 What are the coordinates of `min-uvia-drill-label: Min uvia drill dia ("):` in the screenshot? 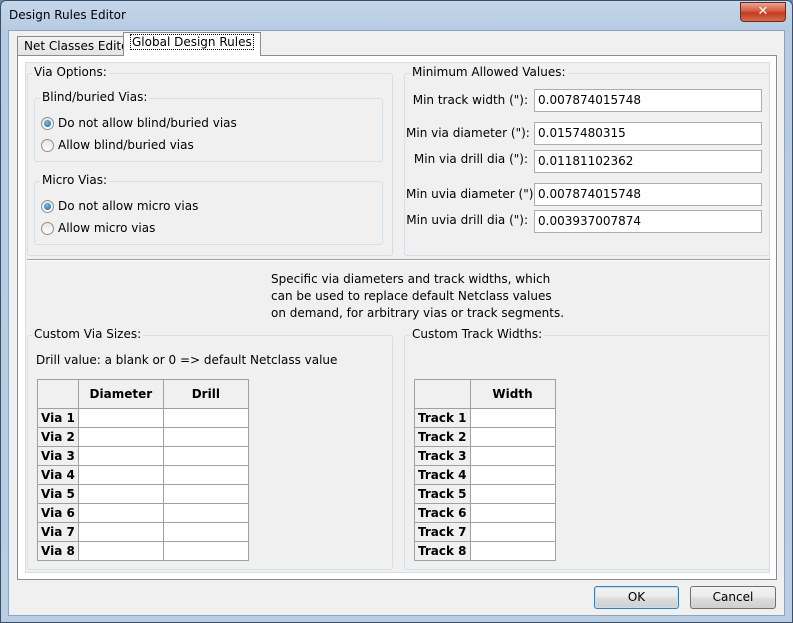 It's located at (467, 220).